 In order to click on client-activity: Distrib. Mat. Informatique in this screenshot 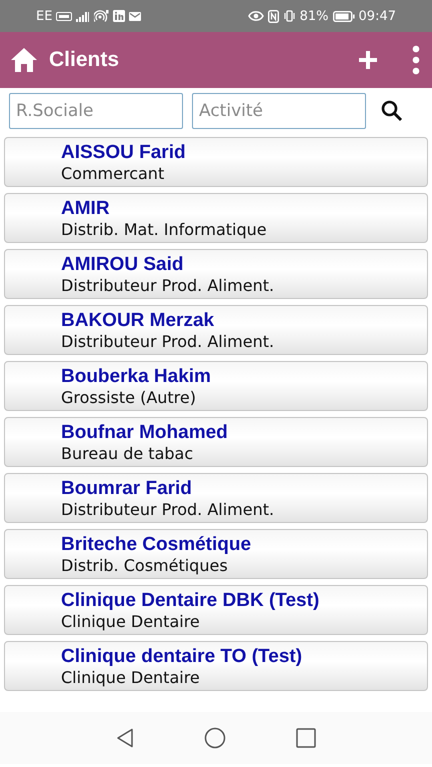, I will do `click(164, 230)`.